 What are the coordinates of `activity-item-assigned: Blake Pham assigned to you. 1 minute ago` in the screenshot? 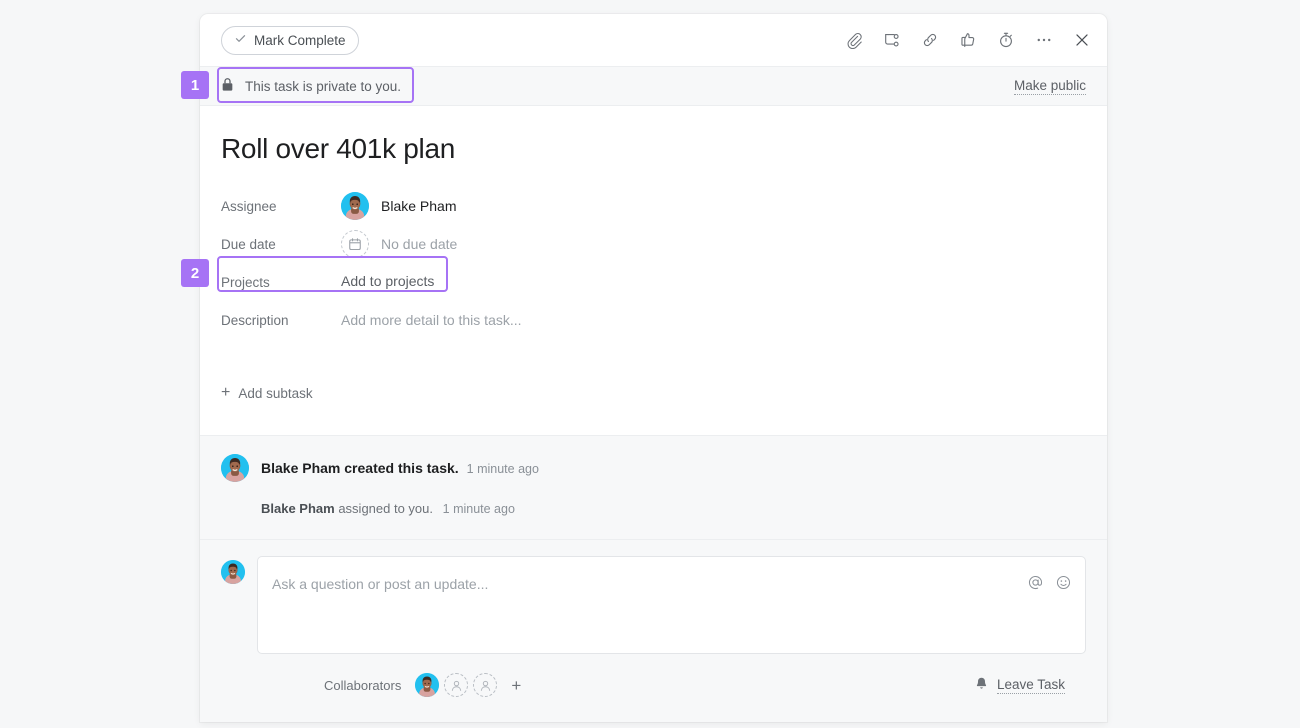 It's located at (673, 508).